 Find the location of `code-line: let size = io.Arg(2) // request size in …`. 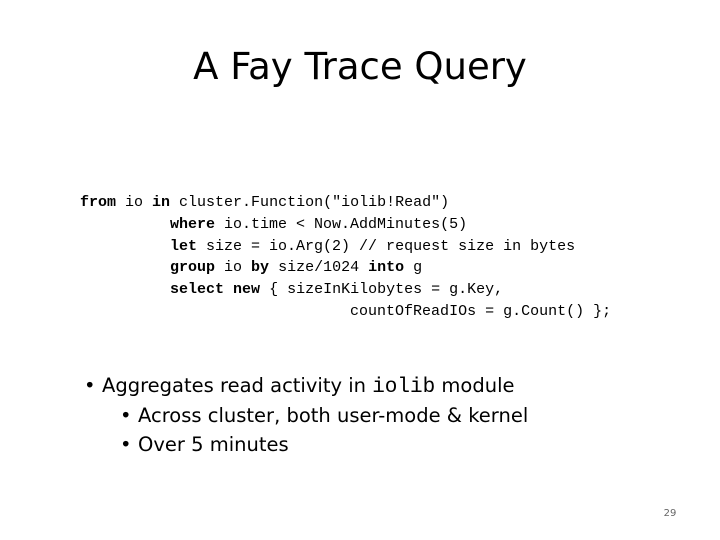

code-line: let size = io.Arg(2) // request size in … is located at coordinates (345, 247).